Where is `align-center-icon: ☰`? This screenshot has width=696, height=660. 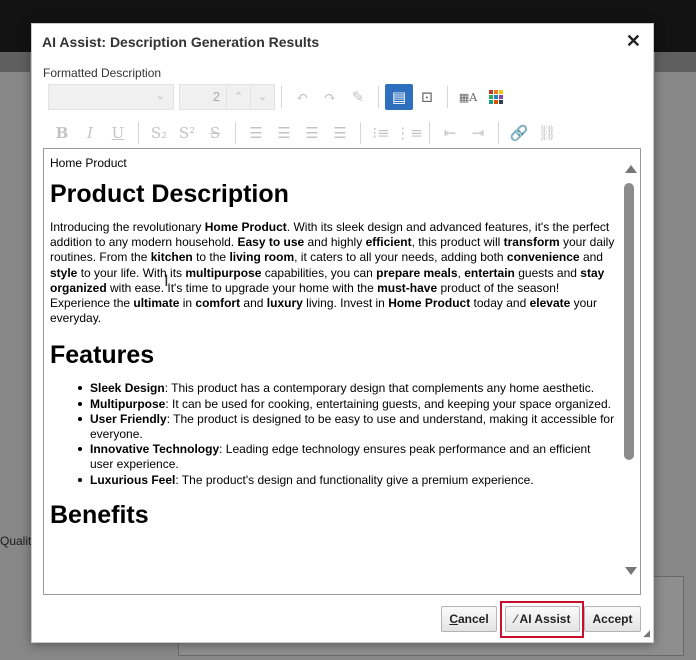 align-center-icon: ☰ is located at coordinates (284, 133).